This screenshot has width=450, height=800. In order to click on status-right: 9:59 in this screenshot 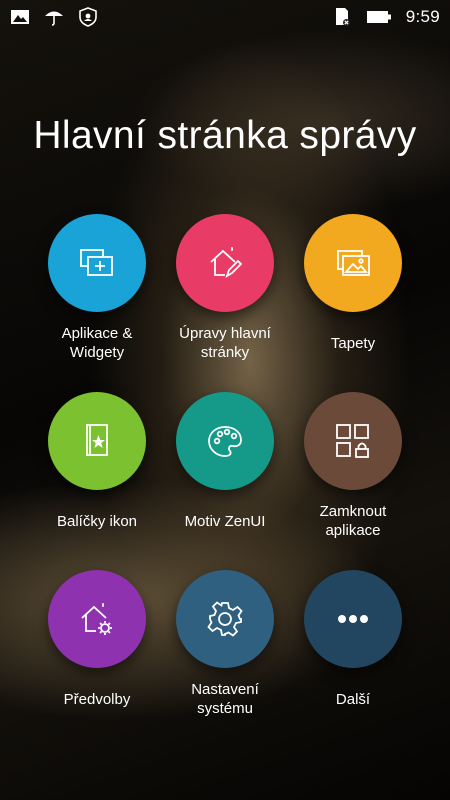, I will do `click(386, 17)`.